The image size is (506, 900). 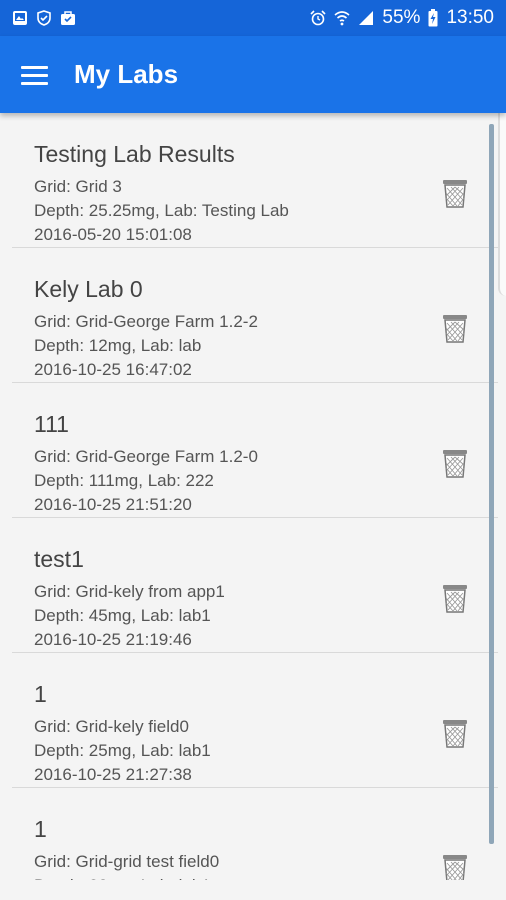 I want to click on page-title: My Labs, so click(x=126, y=74).